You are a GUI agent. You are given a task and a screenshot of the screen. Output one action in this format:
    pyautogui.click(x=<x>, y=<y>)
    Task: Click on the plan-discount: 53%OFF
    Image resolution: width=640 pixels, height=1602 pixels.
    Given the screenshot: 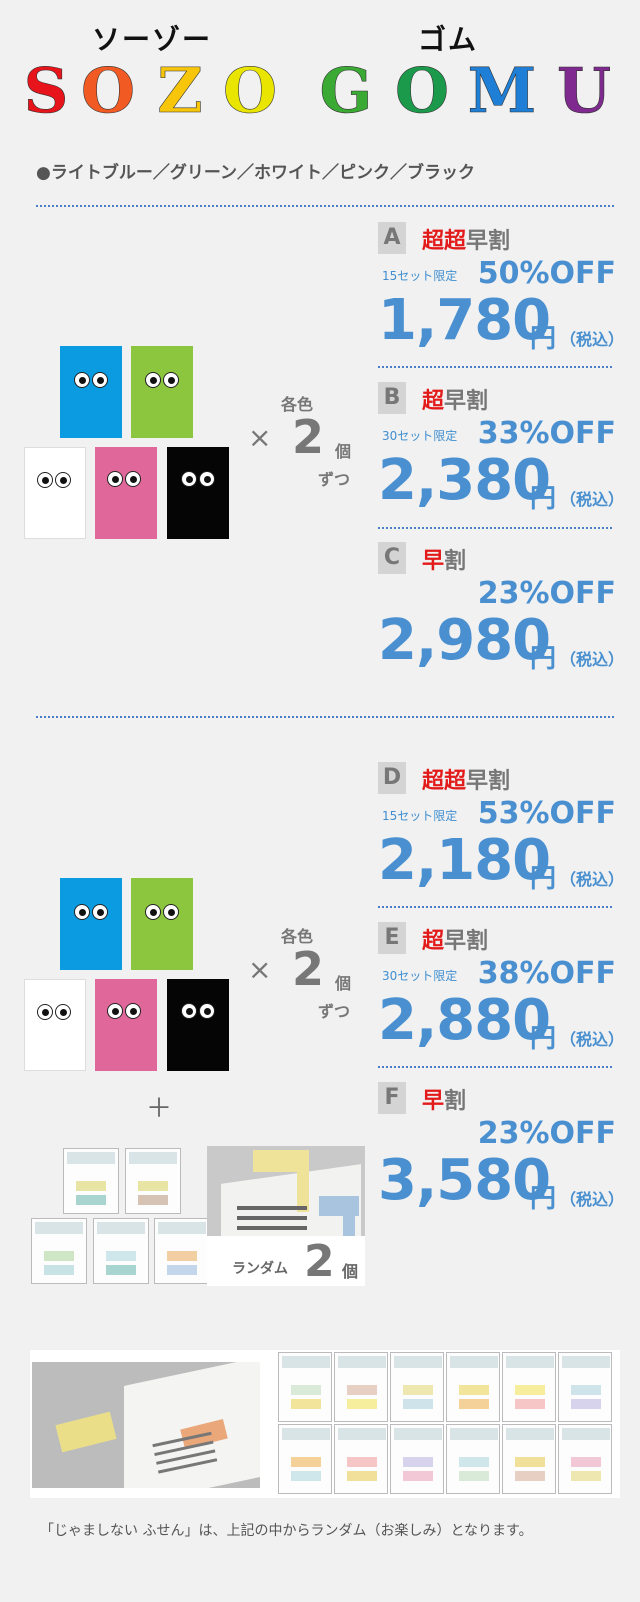 What is the action you would take?
    pyautogui.click(x=546, y=813)
    